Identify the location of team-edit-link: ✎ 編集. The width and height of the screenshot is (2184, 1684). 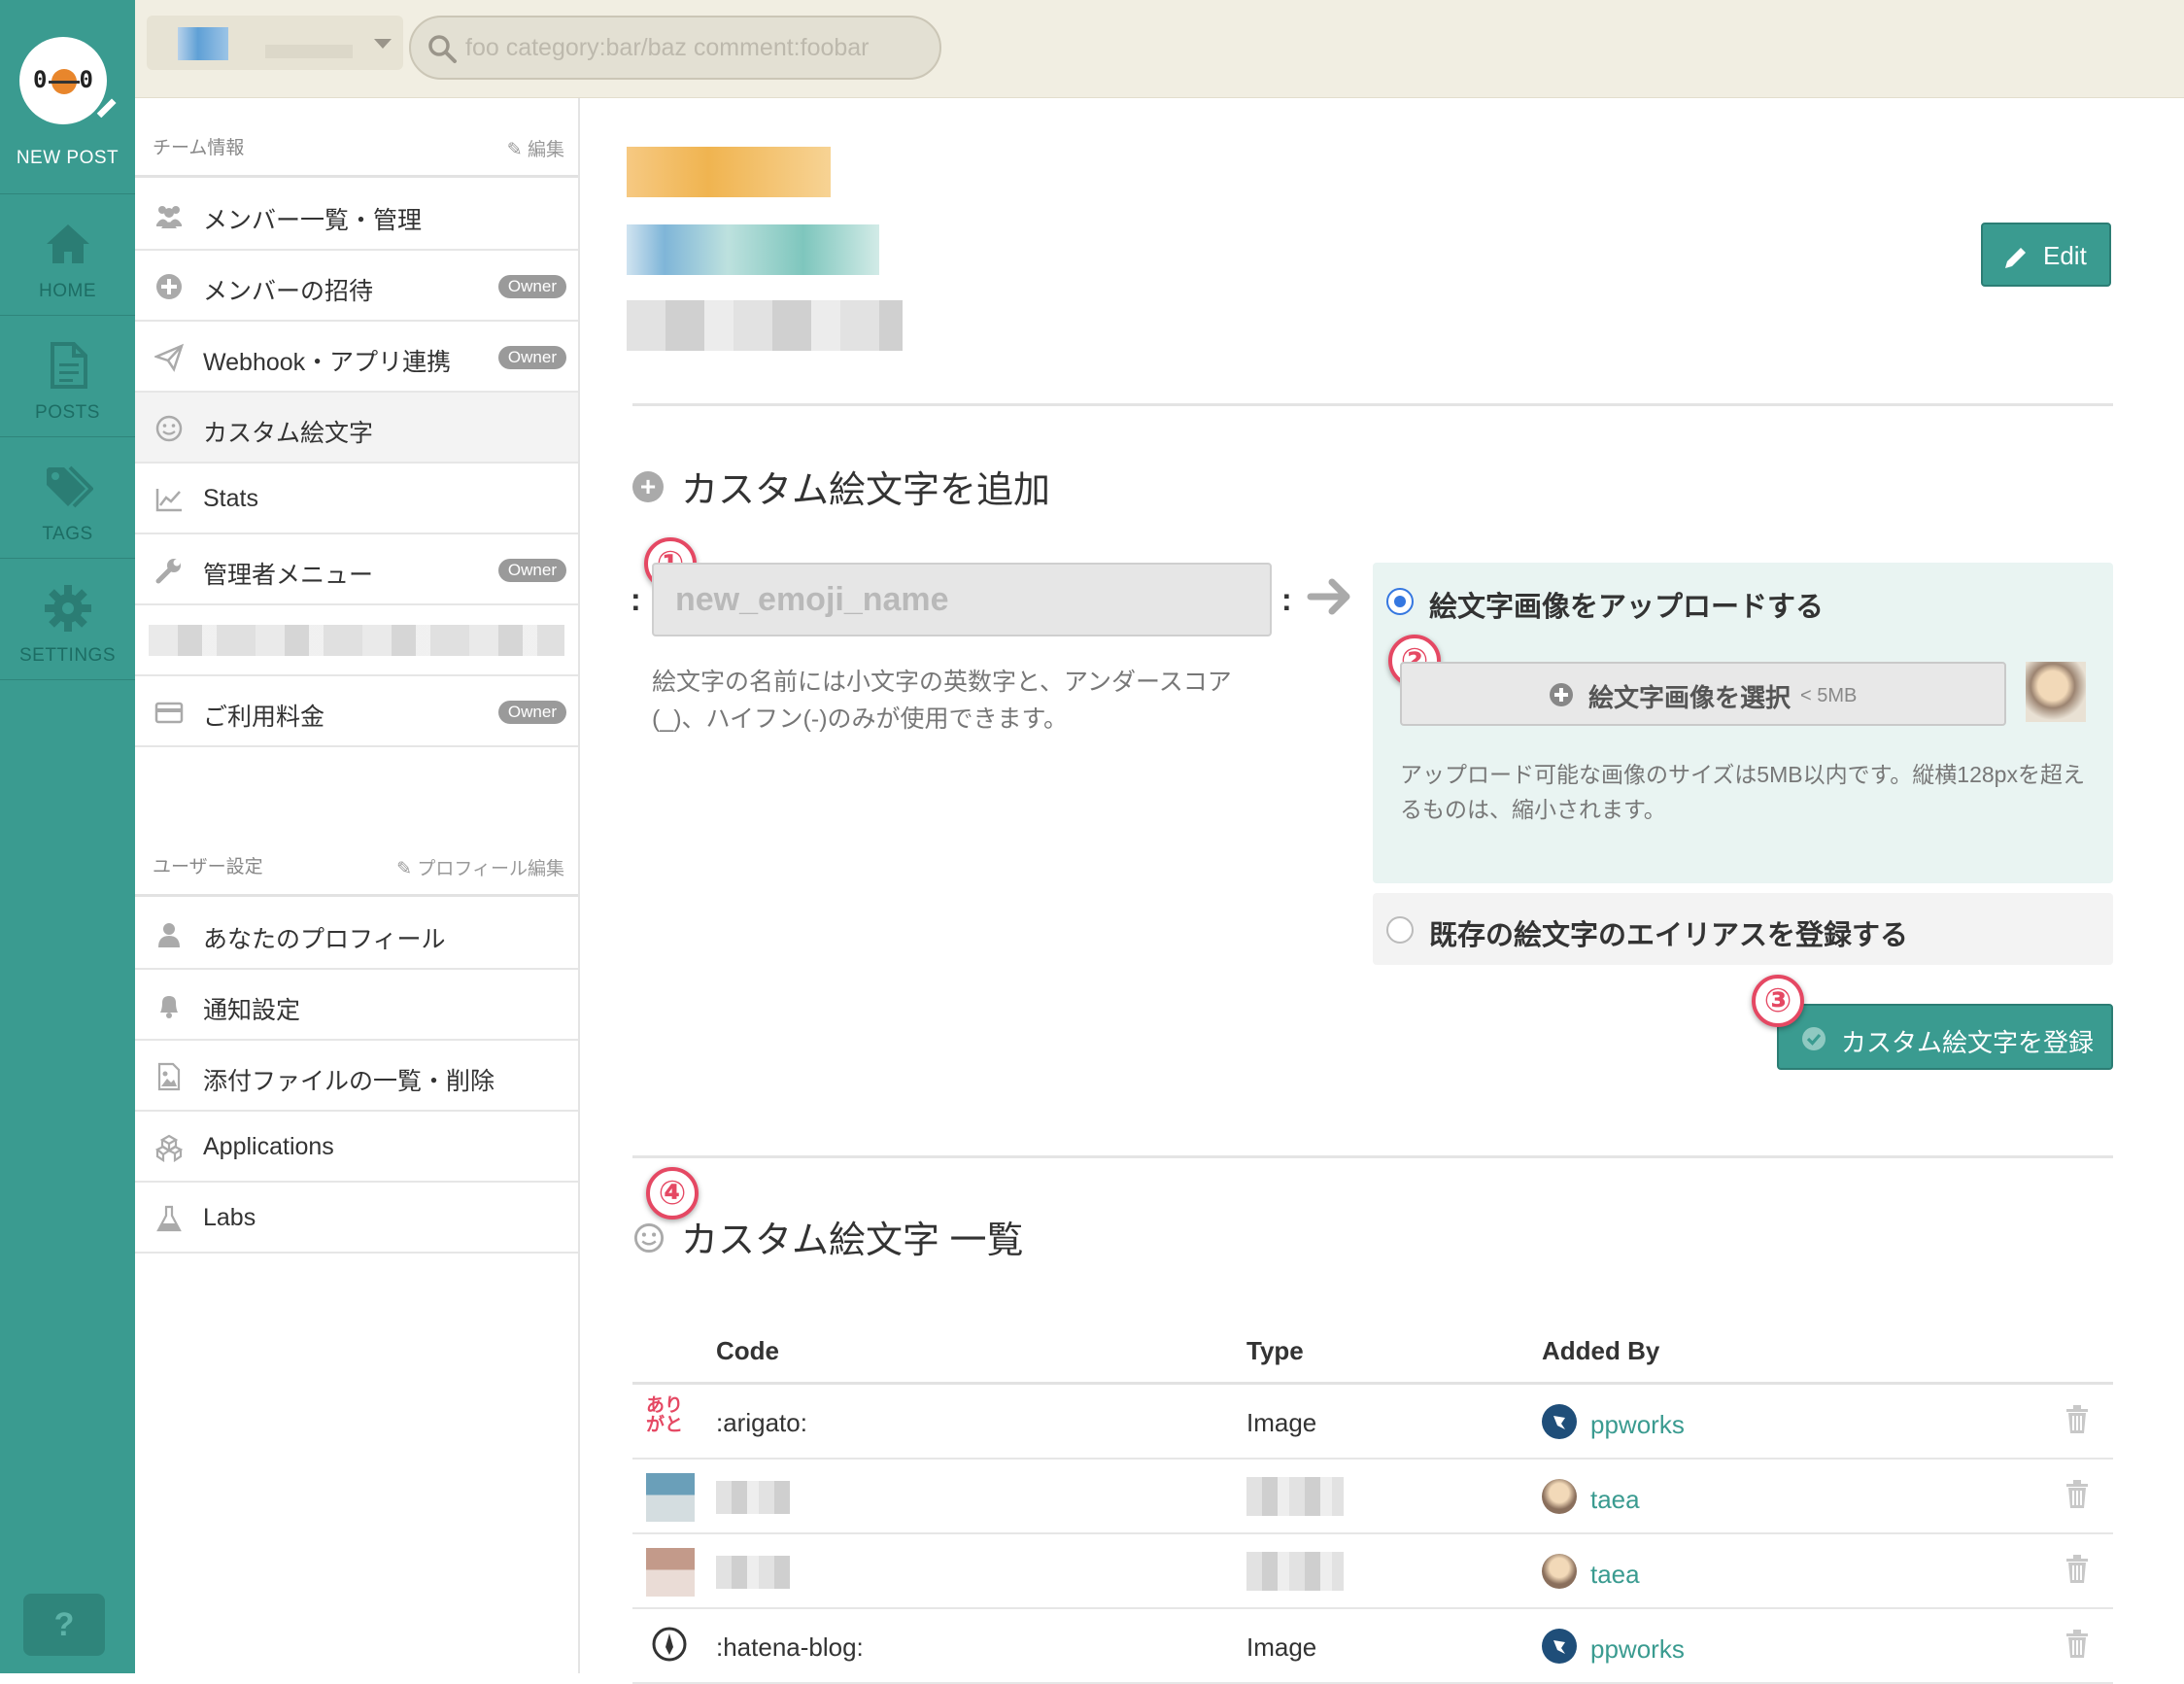
(535, 148).